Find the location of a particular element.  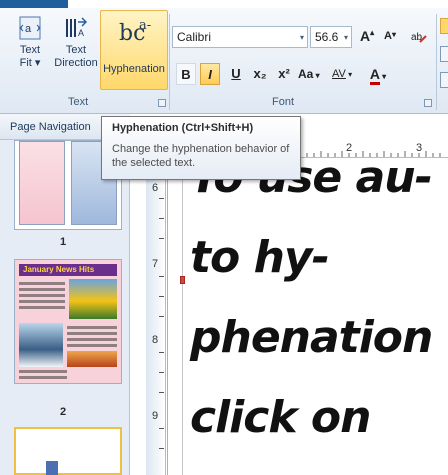

document-line: phenation is located at coordinates (311, 337).